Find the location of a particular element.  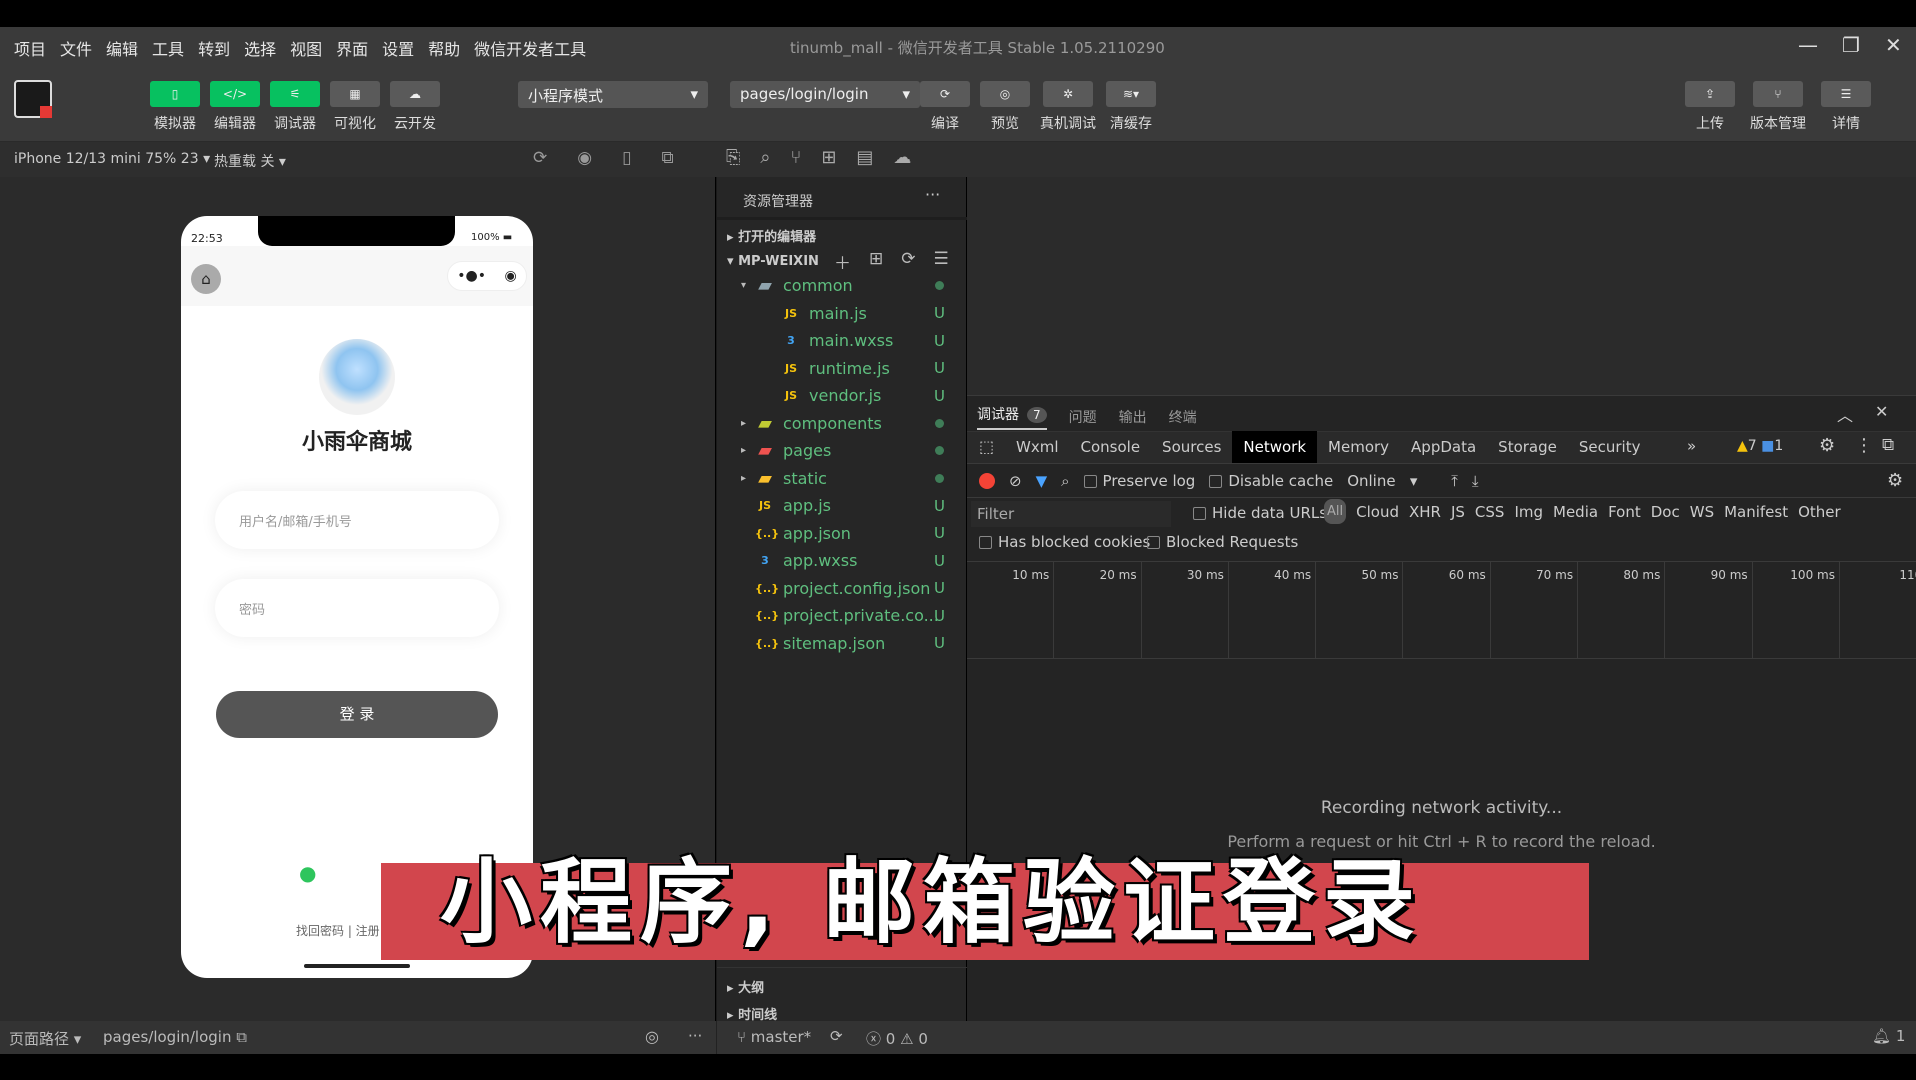

type-filter-js: JS is located at coordinates (1458, 512).